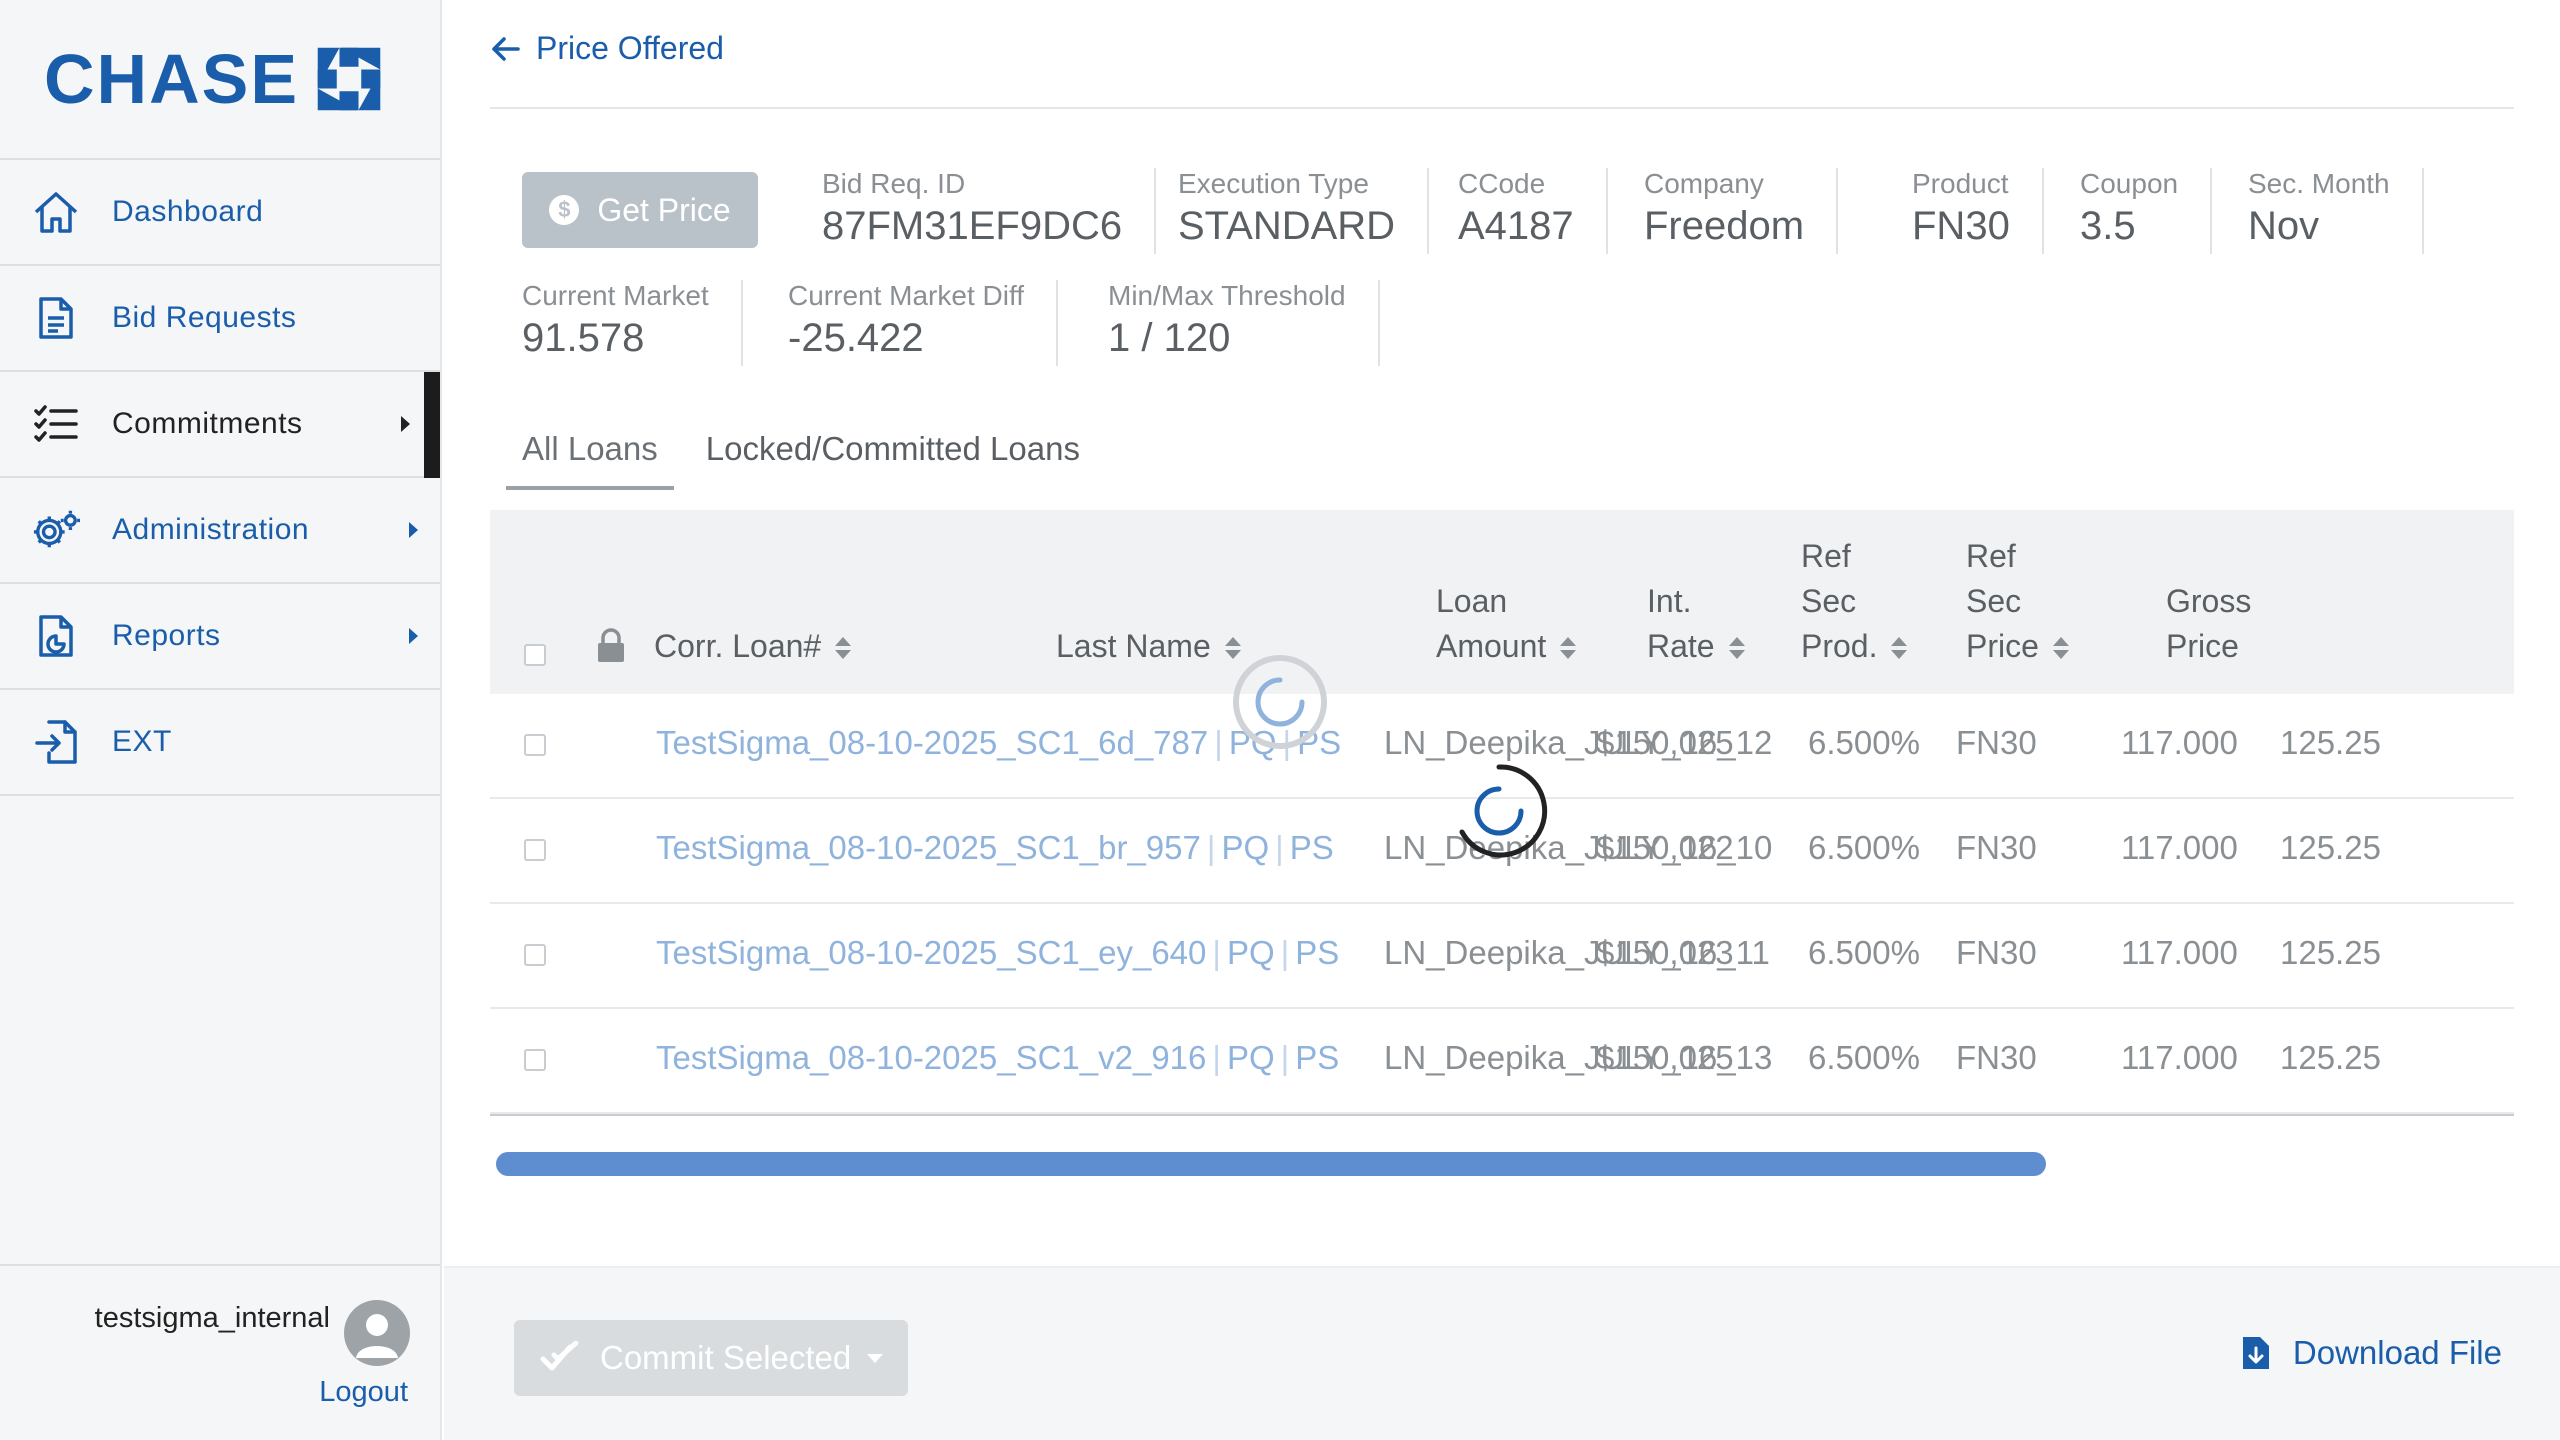  Describe the element at coordinates (363, 1392) in the screenshot. I see `logout-link: Logout` at that location.